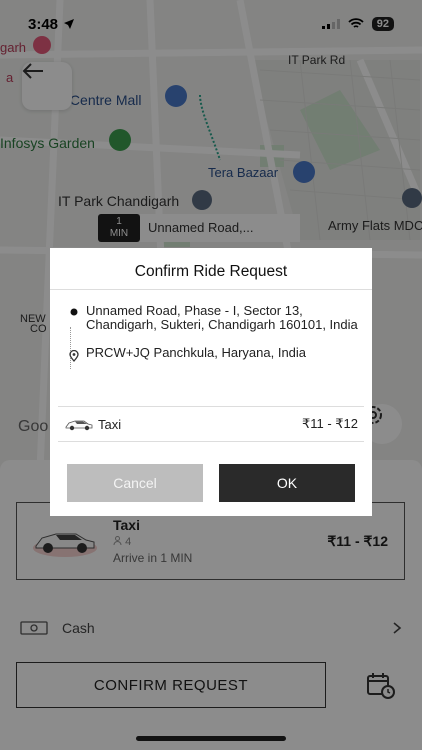 This screenshot has width=422, height=750. Describe the element at coordinates (211, 424) in the screenshot. I see `dialog-vehicle-row: Taxi ₹11 - ₹12` at that location.